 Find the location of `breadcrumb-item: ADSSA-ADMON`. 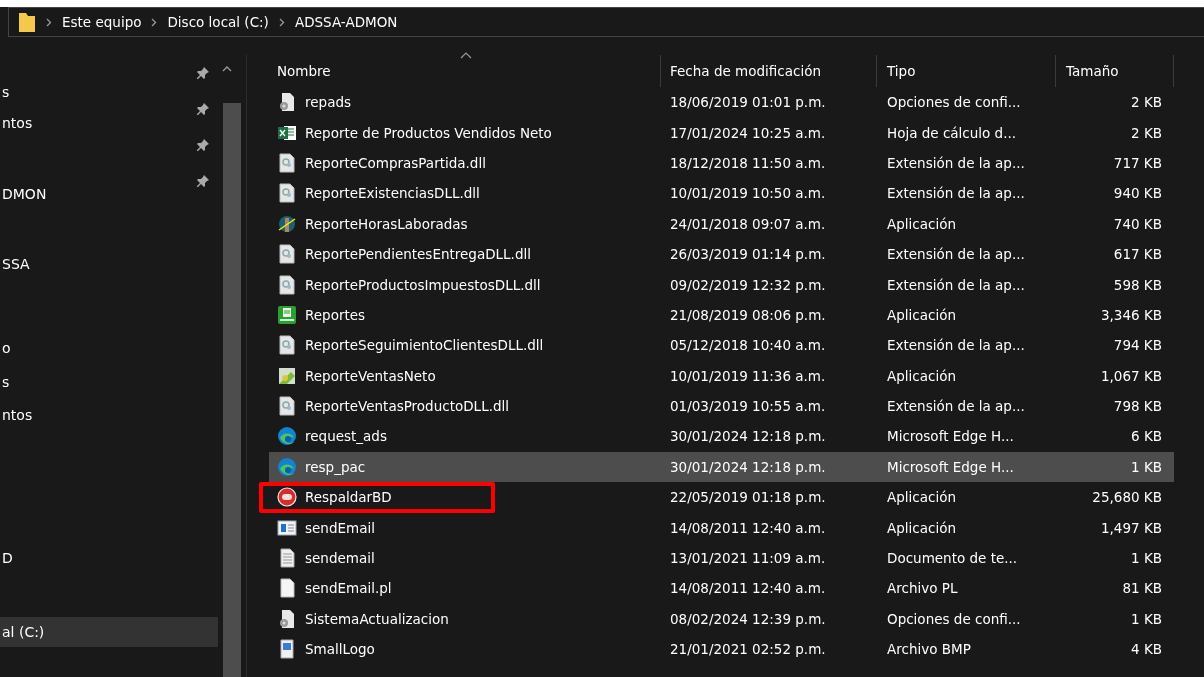

breadcrumb-item: ADSSA-ADMON is located at coordinates (346, 22).